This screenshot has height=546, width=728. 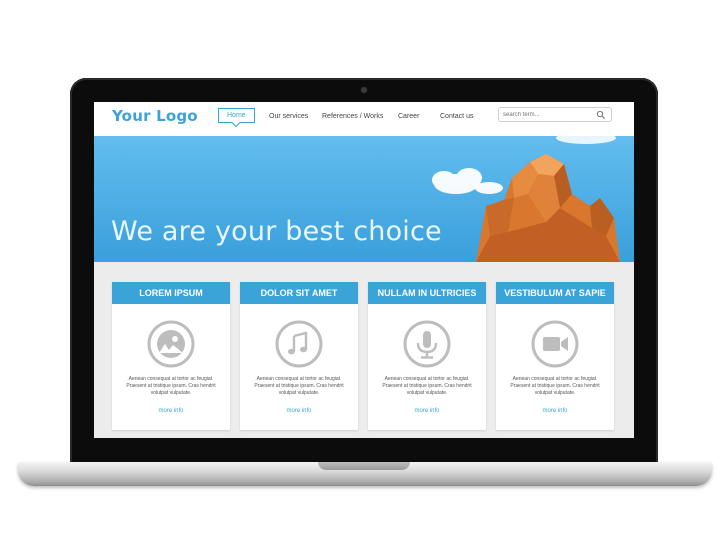 What do you see at coordinates (171, 344) in the screenshot?
I see `image-icon` at bounding box center [171, 344].